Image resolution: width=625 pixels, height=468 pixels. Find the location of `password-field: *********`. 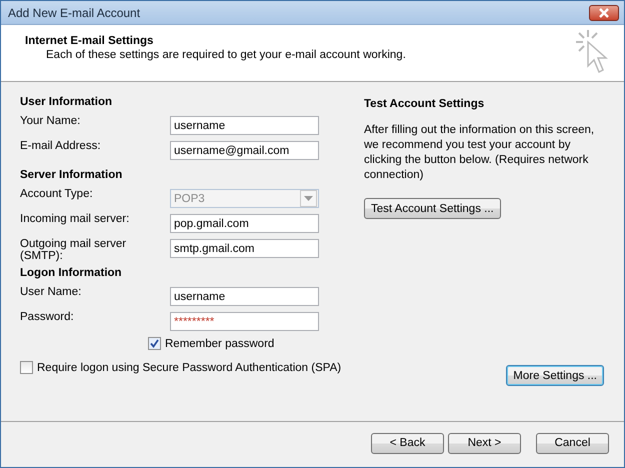

password-field: ********* is located at coordinates (244, 321).